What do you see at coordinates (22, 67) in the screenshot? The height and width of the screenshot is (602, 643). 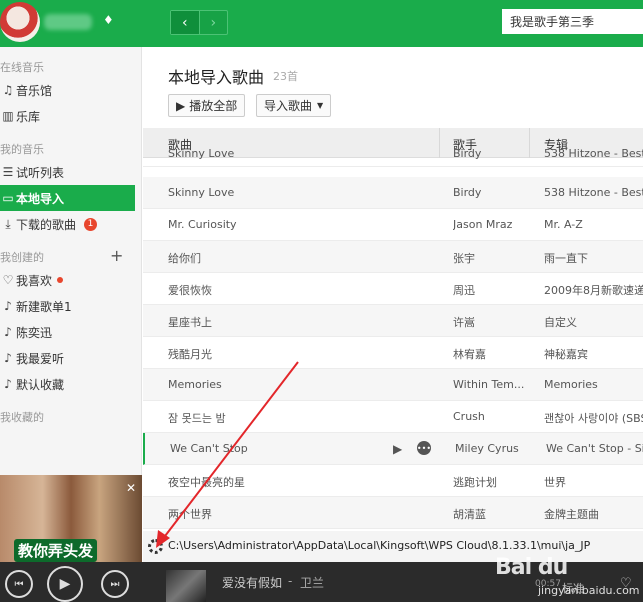 I see `section-online-music: 在线音乐` at bounding box center [22, 67].